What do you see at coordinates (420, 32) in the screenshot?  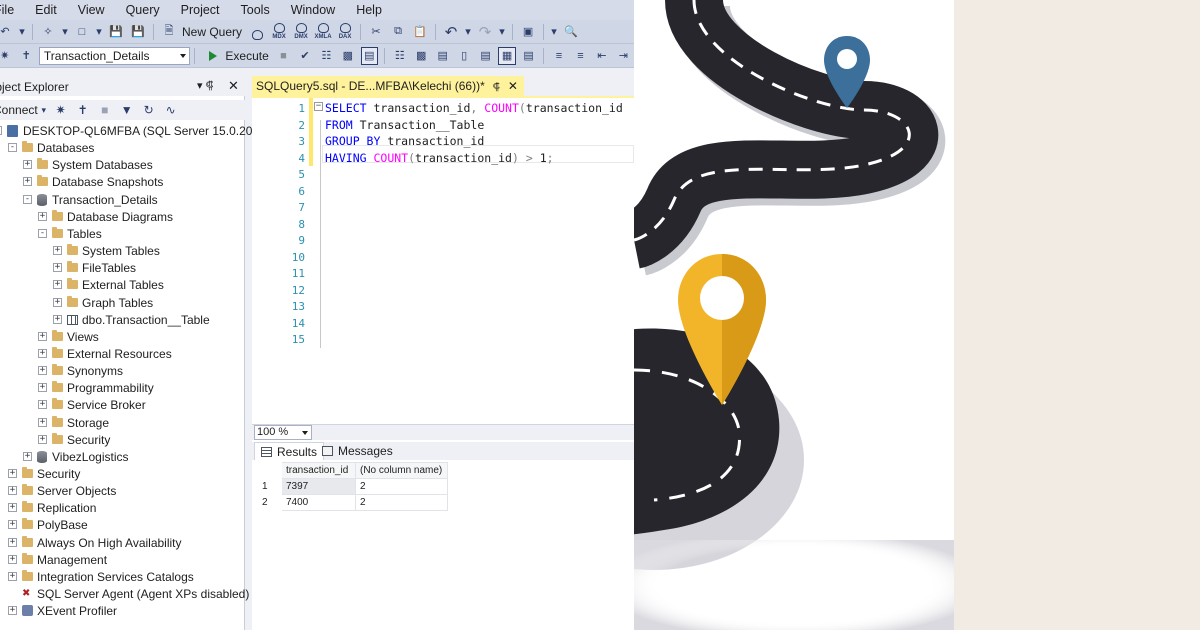 I see `paste-icon: 📋` at bounding box center [420, 32].